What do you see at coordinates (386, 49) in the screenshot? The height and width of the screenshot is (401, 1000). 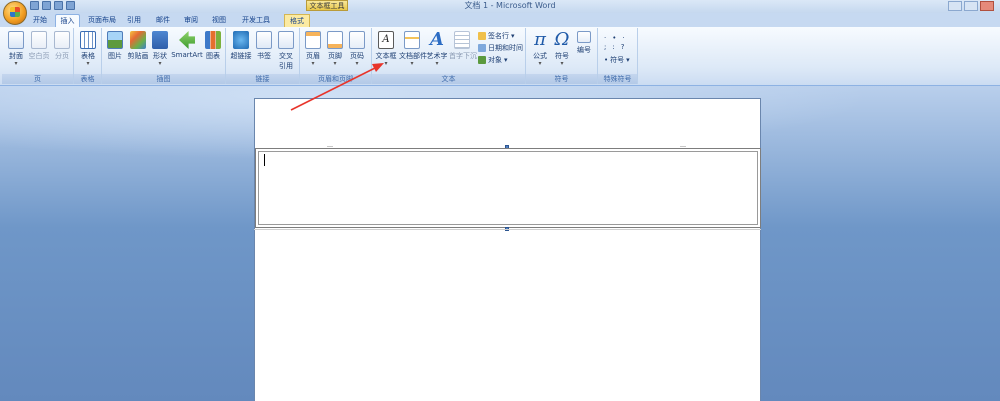 I see `textbox-button: A 文本框 ▾` at bounding box center [386, 49].